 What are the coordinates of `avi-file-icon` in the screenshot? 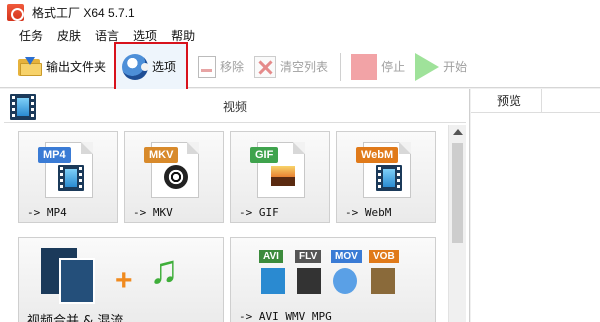 It's located at (273, 281).